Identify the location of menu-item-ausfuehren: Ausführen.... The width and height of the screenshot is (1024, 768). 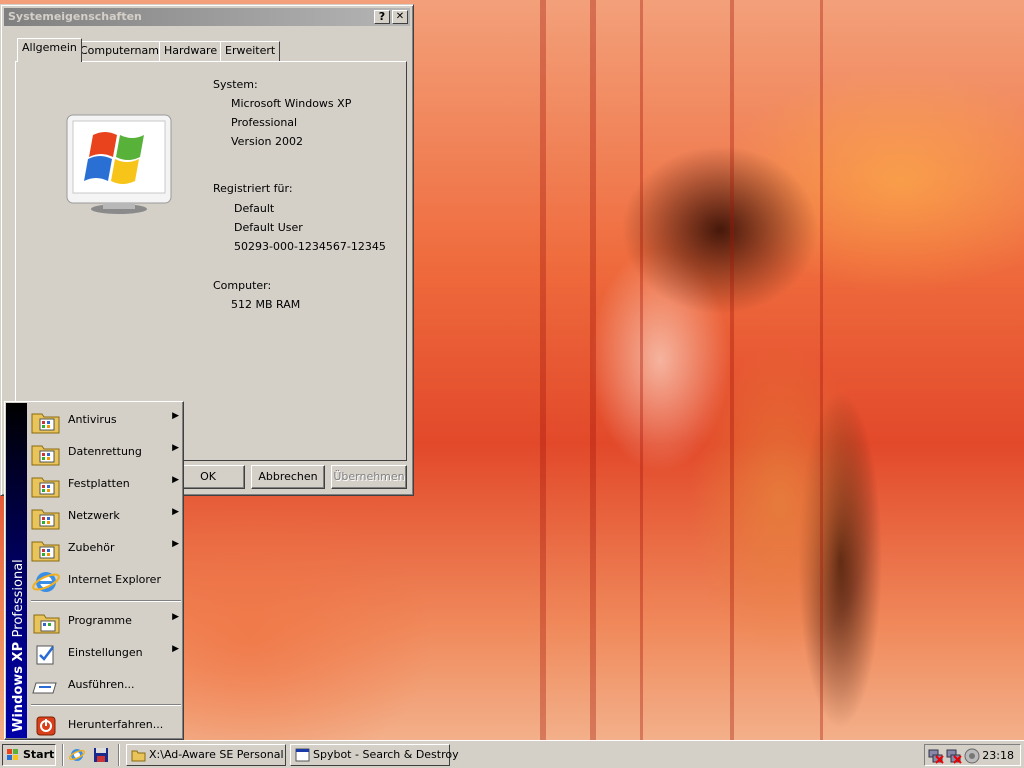
(106, 685).